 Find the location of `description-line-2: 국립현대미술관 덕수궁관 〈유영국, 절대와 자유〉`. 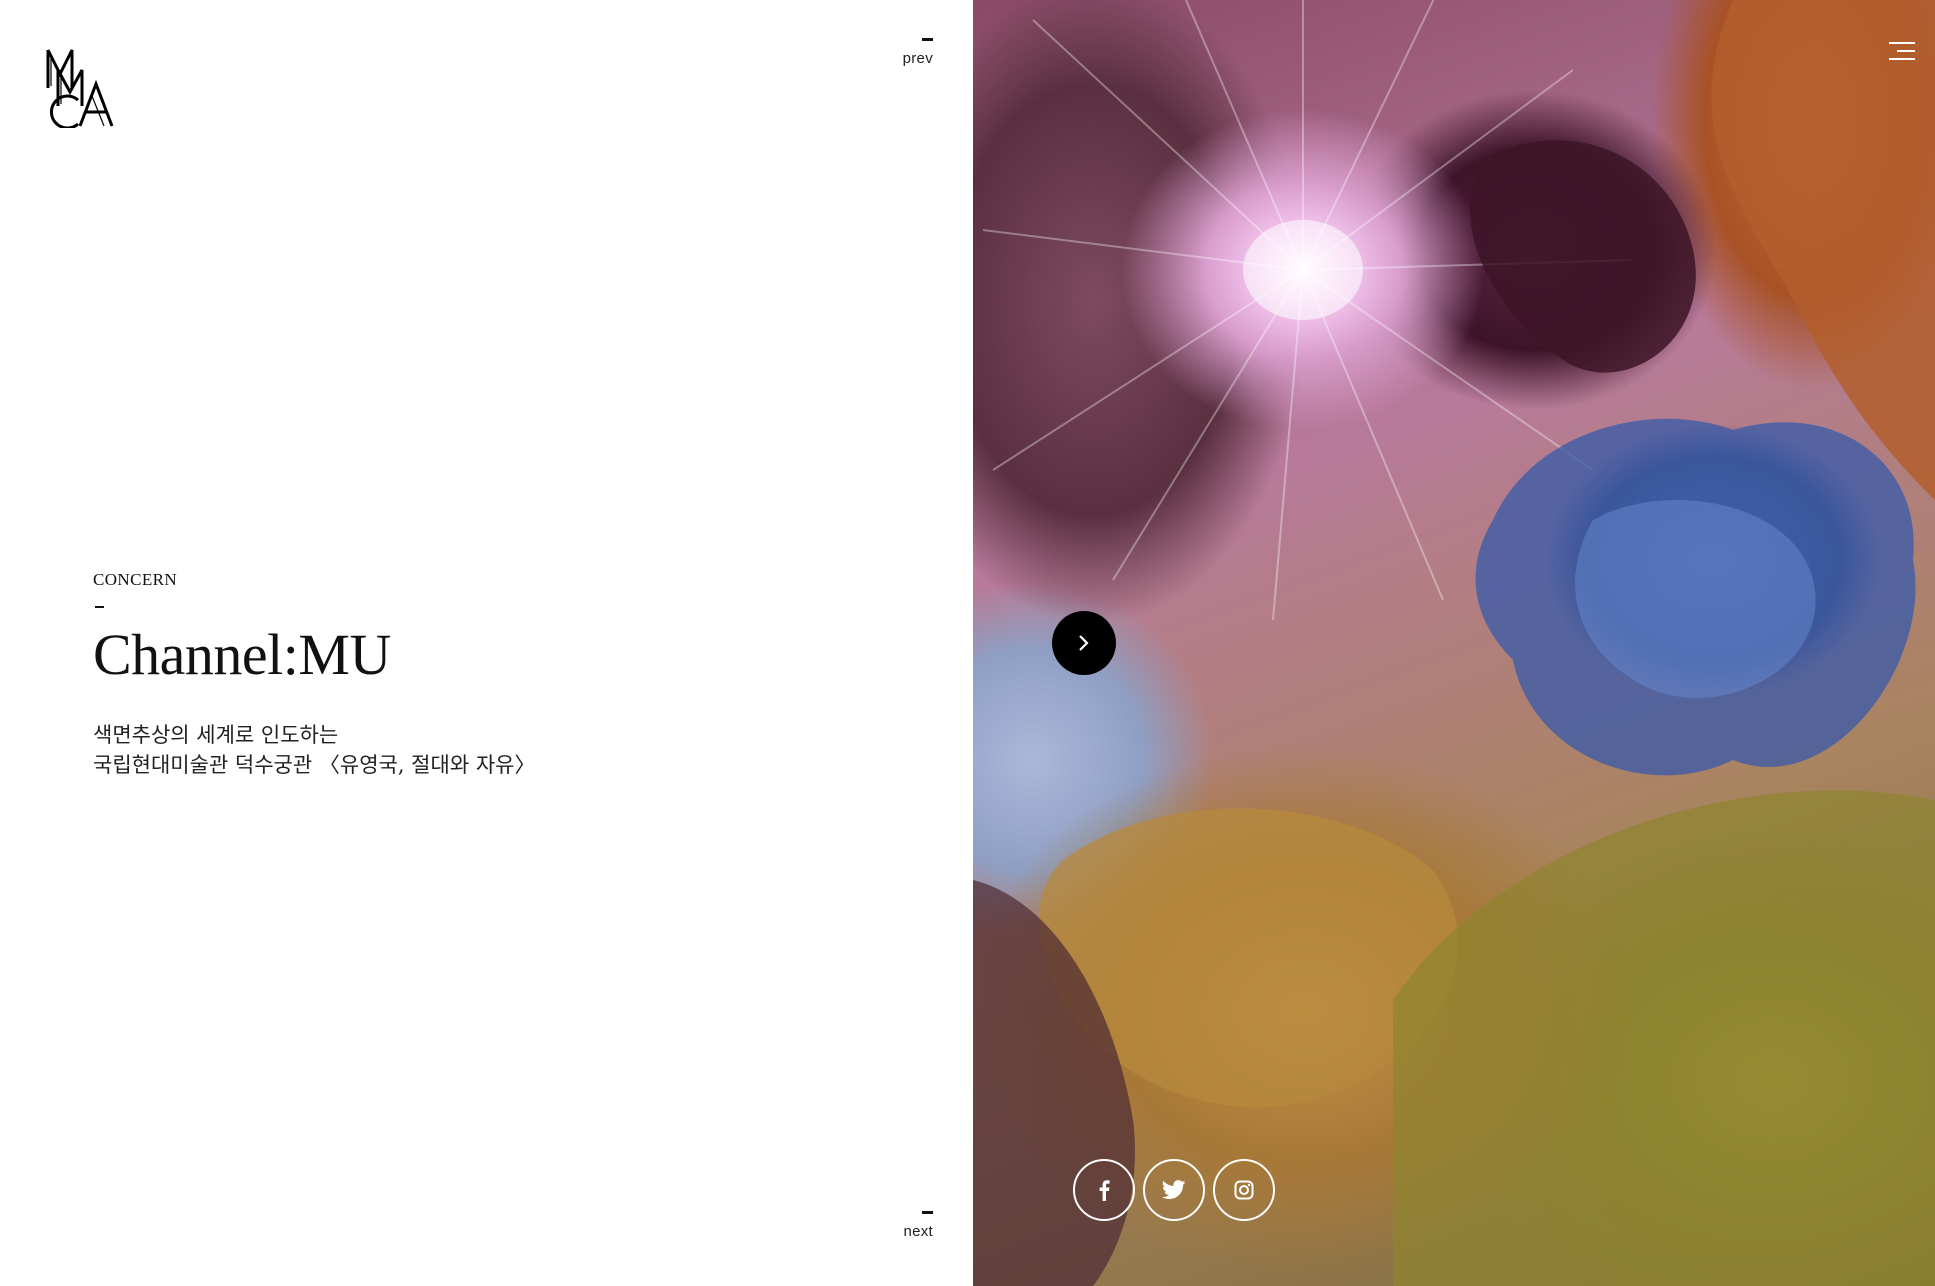

description-line-2: 국립현대미술관 덕수궁관 〈유영국, 절대와 자유〉 is located at coordinates (314, 765).